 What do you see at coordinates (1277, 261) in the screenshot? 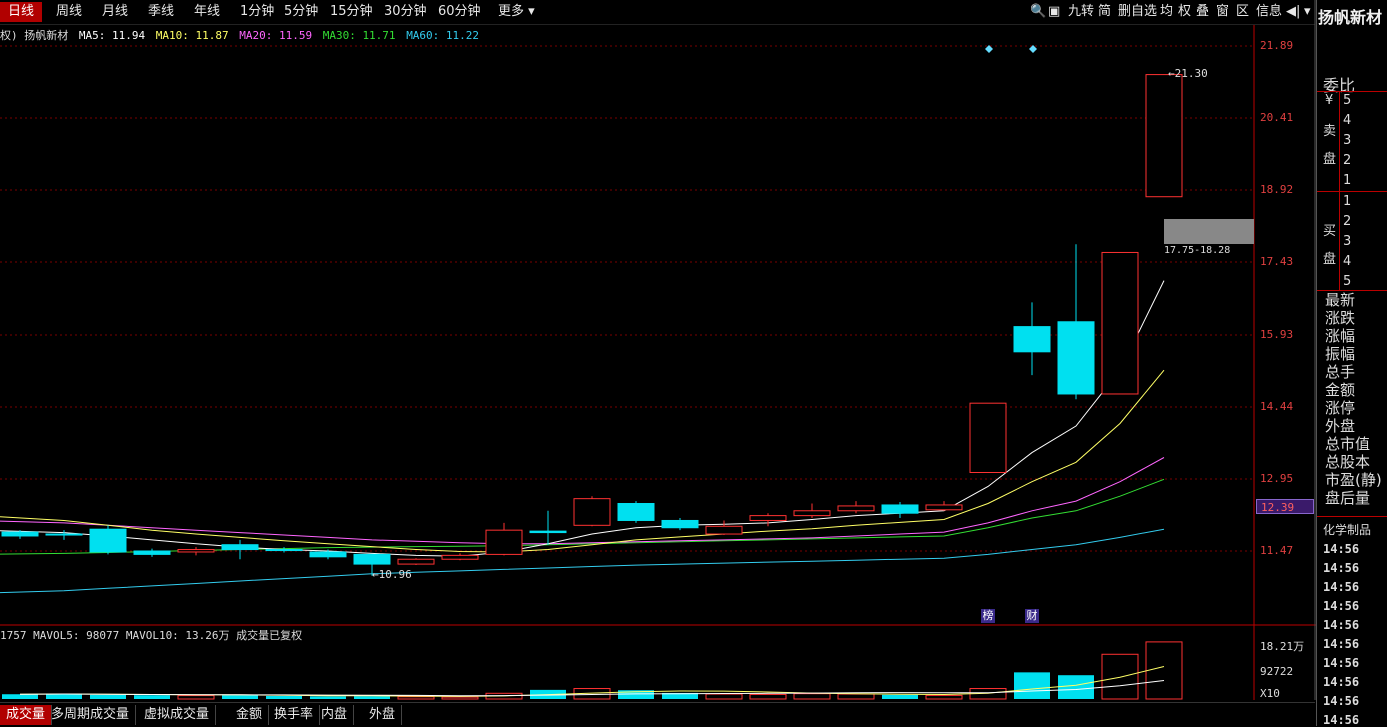
I see `price-axis-label: 17.43` at bounding box center [1277, 261].